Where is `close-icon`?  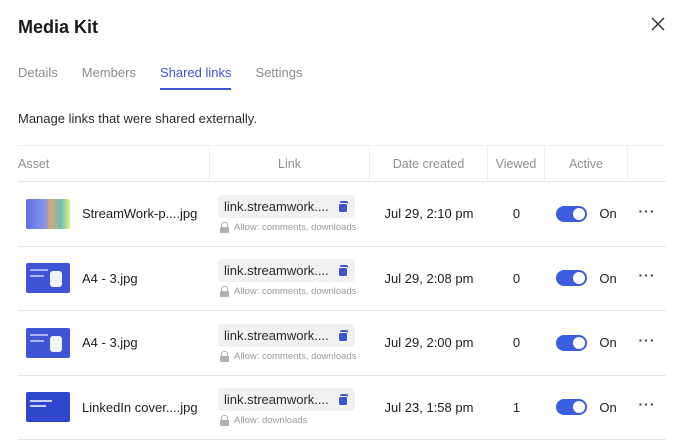
close-icon is located at coordinates (658, 24).